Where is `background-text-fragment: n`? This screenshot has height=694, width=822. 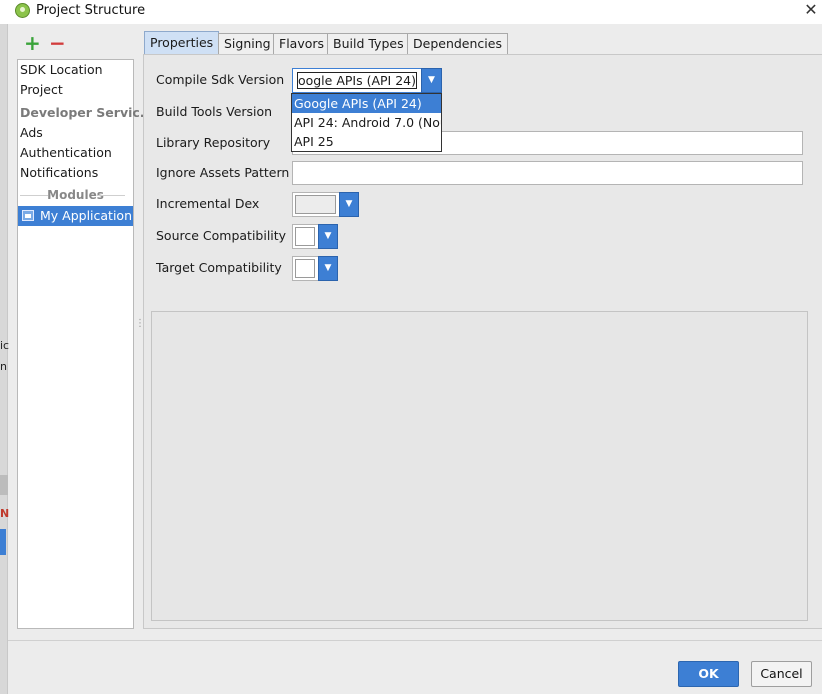
background-text-fragment: n is located at coordinates (3, 366).